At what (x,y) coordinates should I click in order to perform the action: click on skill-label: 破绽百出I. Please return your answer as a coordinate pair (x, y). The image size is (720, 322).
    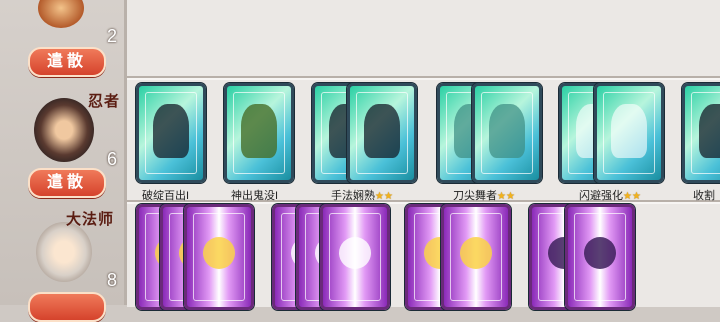
    Looking at the image, I should click on (166, 196).